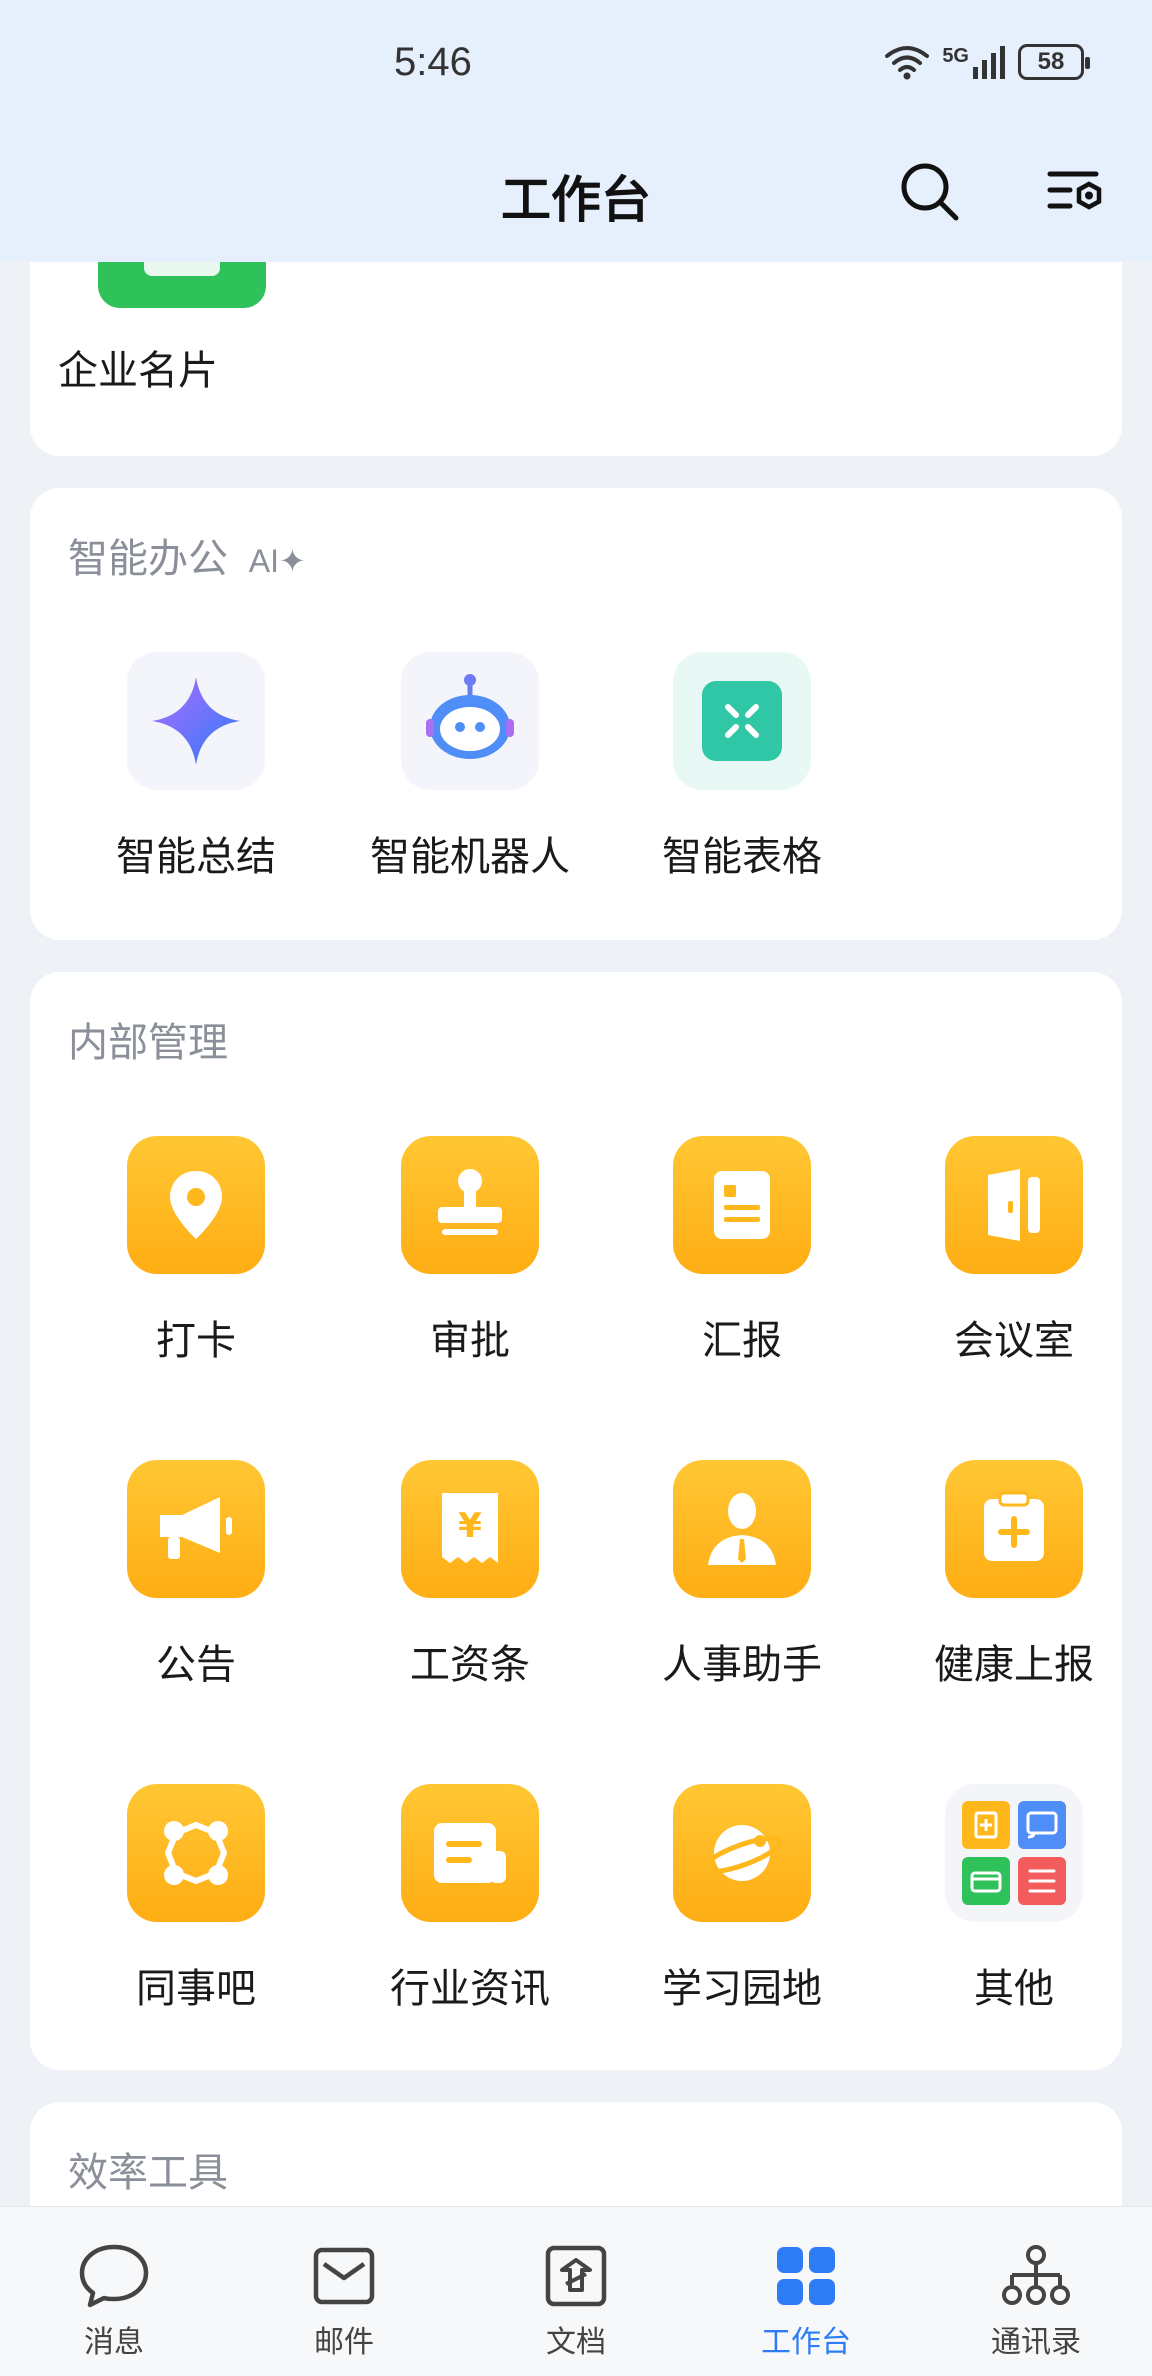 Image resolution: width=1152 pixels, height=2376 pixels. What do you see at coordinates (470, 1575) in the screenshot?
I see `grid-item-payslip: ¥ 工资条` at bounding box center [470, 1575].